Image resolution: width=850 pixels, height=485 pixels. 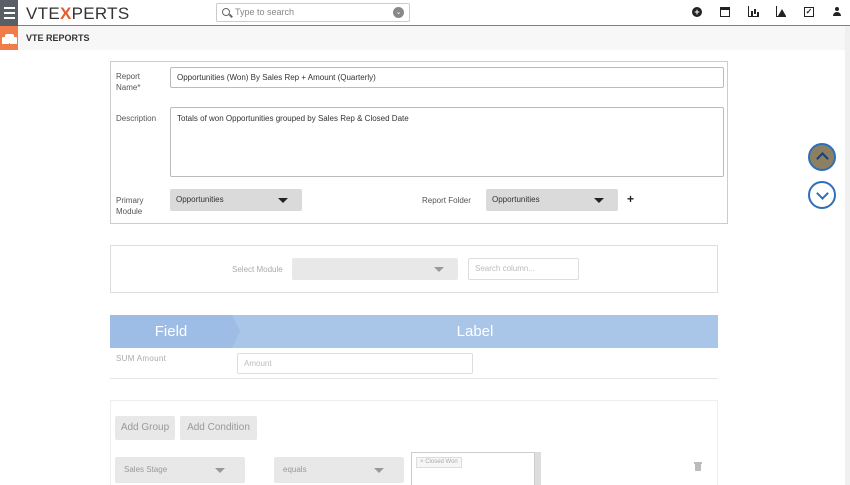 What do you see at coordinates (837, 11) in the screenshot?
I see `user-icon` at bounding box center [837, 11].